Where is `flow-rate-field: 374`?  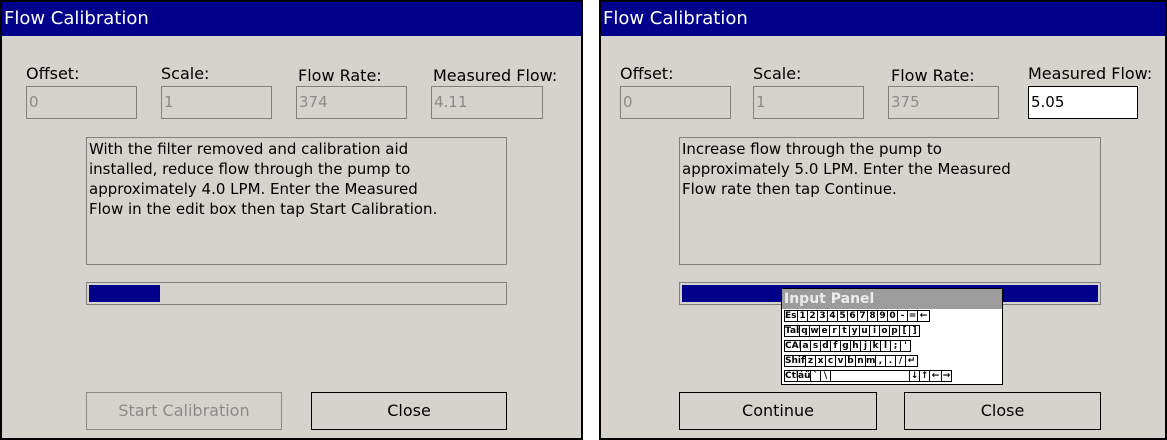 flow-rate-field: 374 is located at coordinates (351, 102).